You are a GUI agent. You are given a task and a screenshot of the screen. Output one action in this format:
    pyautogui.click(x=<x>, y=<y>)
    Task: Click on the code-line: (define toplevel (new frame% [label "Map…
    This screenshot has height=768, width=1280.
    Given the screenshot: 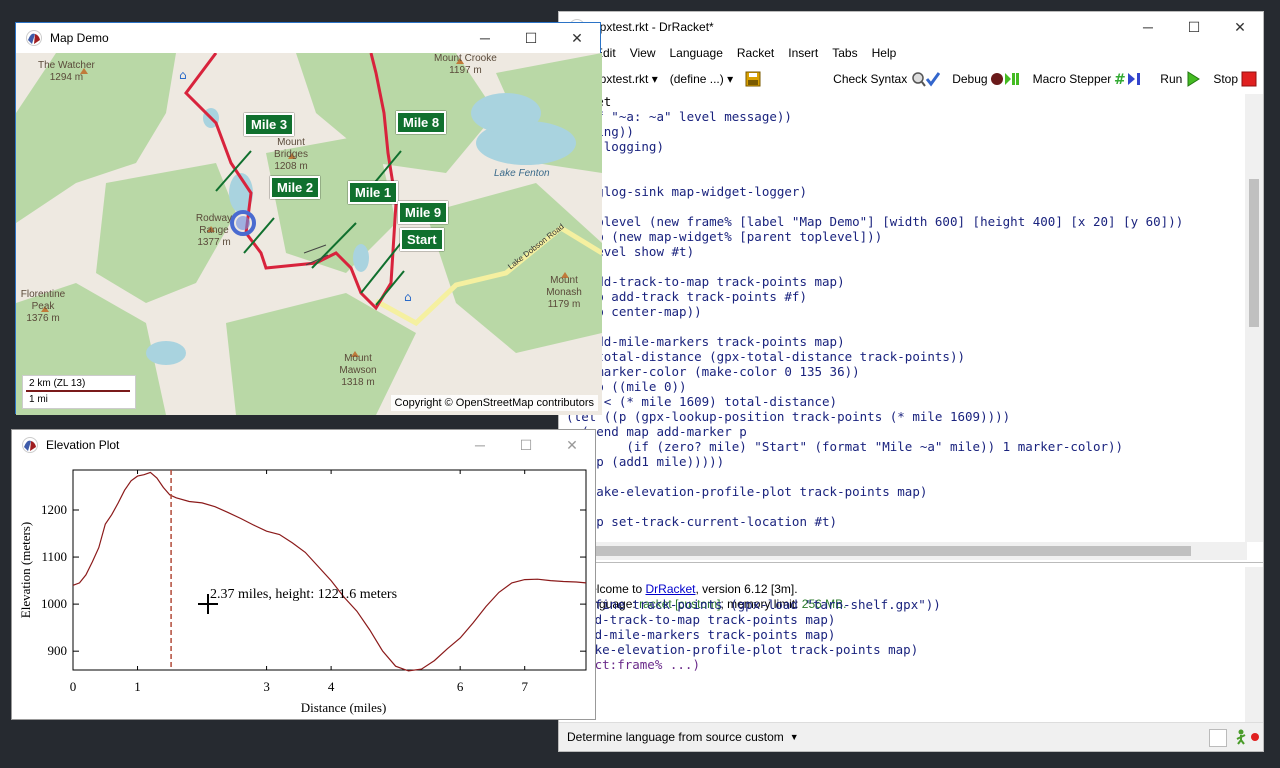 What is the action you would take?
    pyautogui.click(x=871, y=221)
    